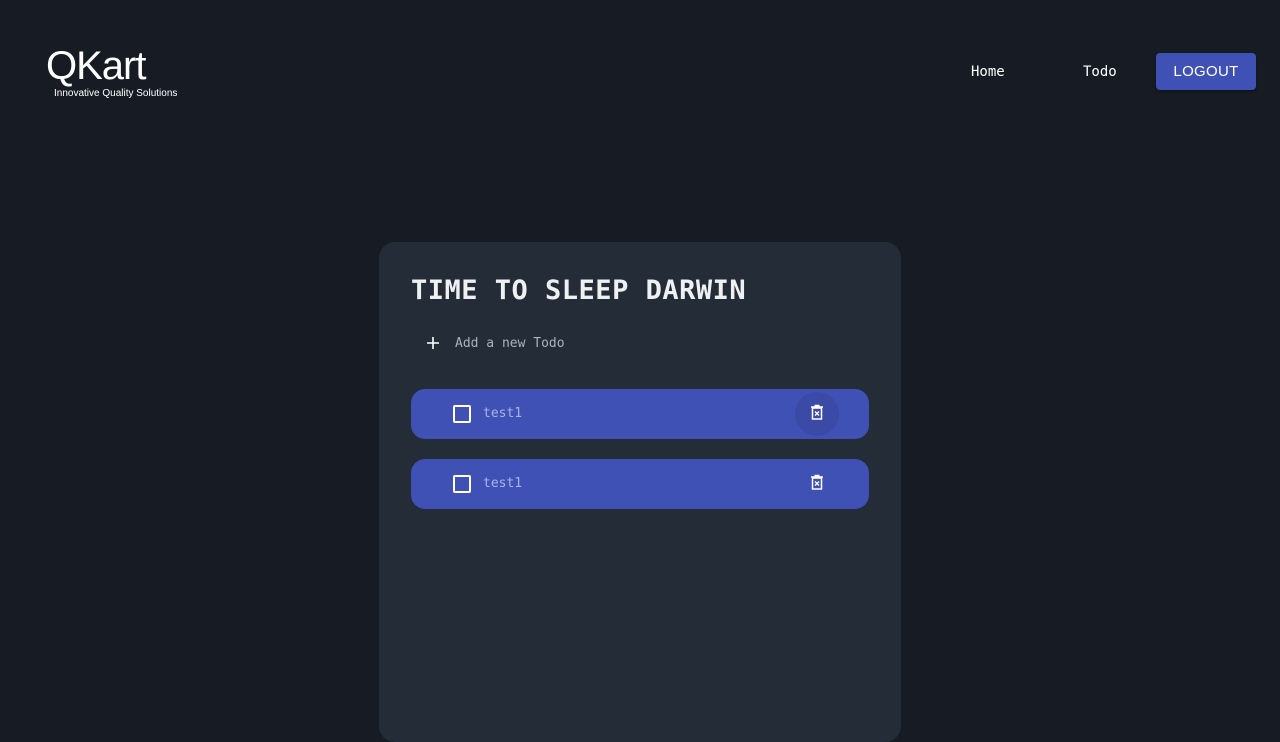 This screenshot has height=742, width=1280. What do you see at coordinates (579, 290) in the screenshot?
I see `page-title: TIME TO SLEEP DARWIN` at bounding box center [579, 290].